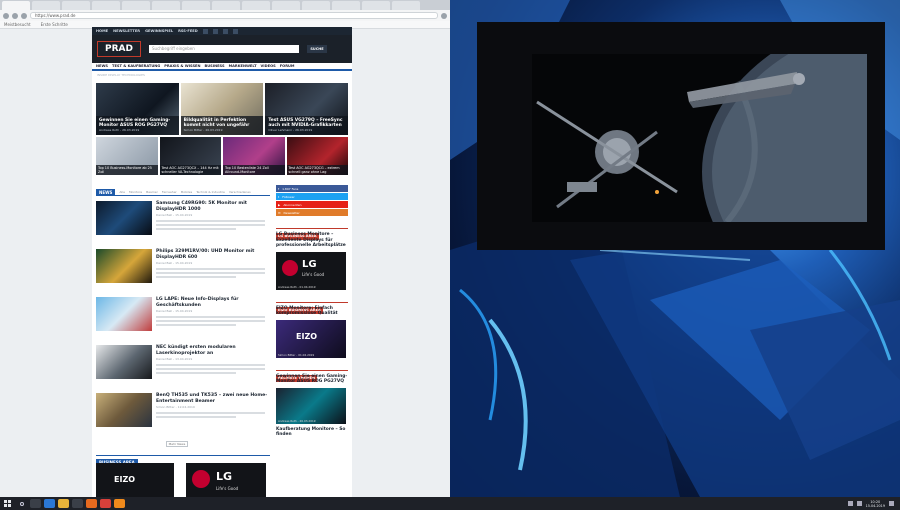 This screenshot has height=510, width=900. Describe the element at coordinates (106, 192) in the screenshot. I see `news-label: NEWS` at that location.